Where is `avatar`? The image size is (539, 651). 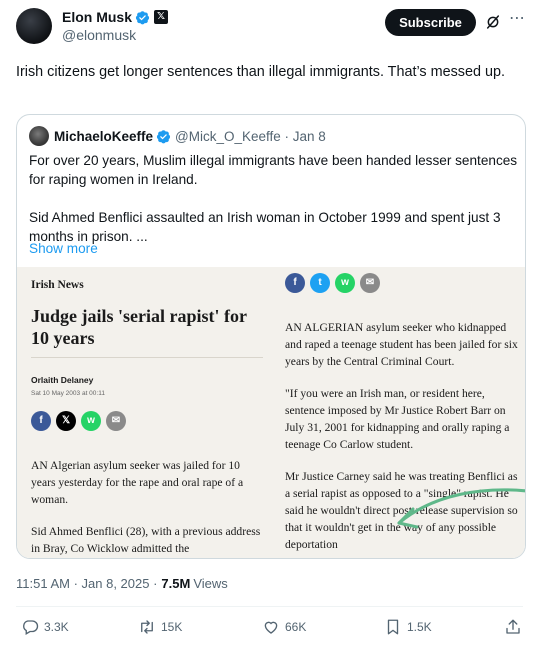 avatar is located at coordinates (34, 26).